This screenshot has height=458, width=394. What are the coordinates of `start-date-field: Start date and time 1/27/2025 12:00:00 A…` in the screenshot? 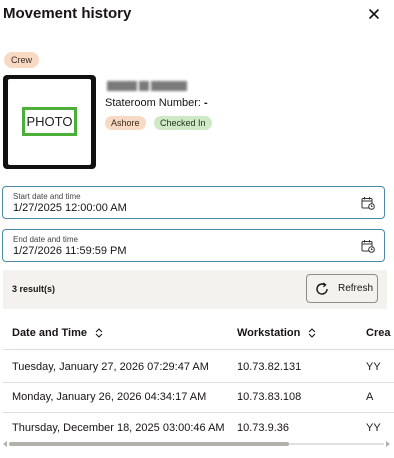 It's located at (193, 202).